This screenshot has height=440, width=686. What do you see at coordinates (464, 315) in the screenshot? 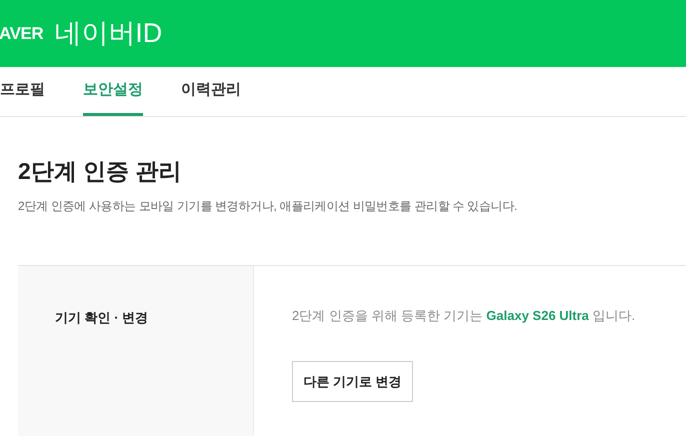
I see `device-text: 2단계 인증을 위해 등록한 기기는 Galaxy S26 Ultra 입니다.` at bounding box center [464, 315].